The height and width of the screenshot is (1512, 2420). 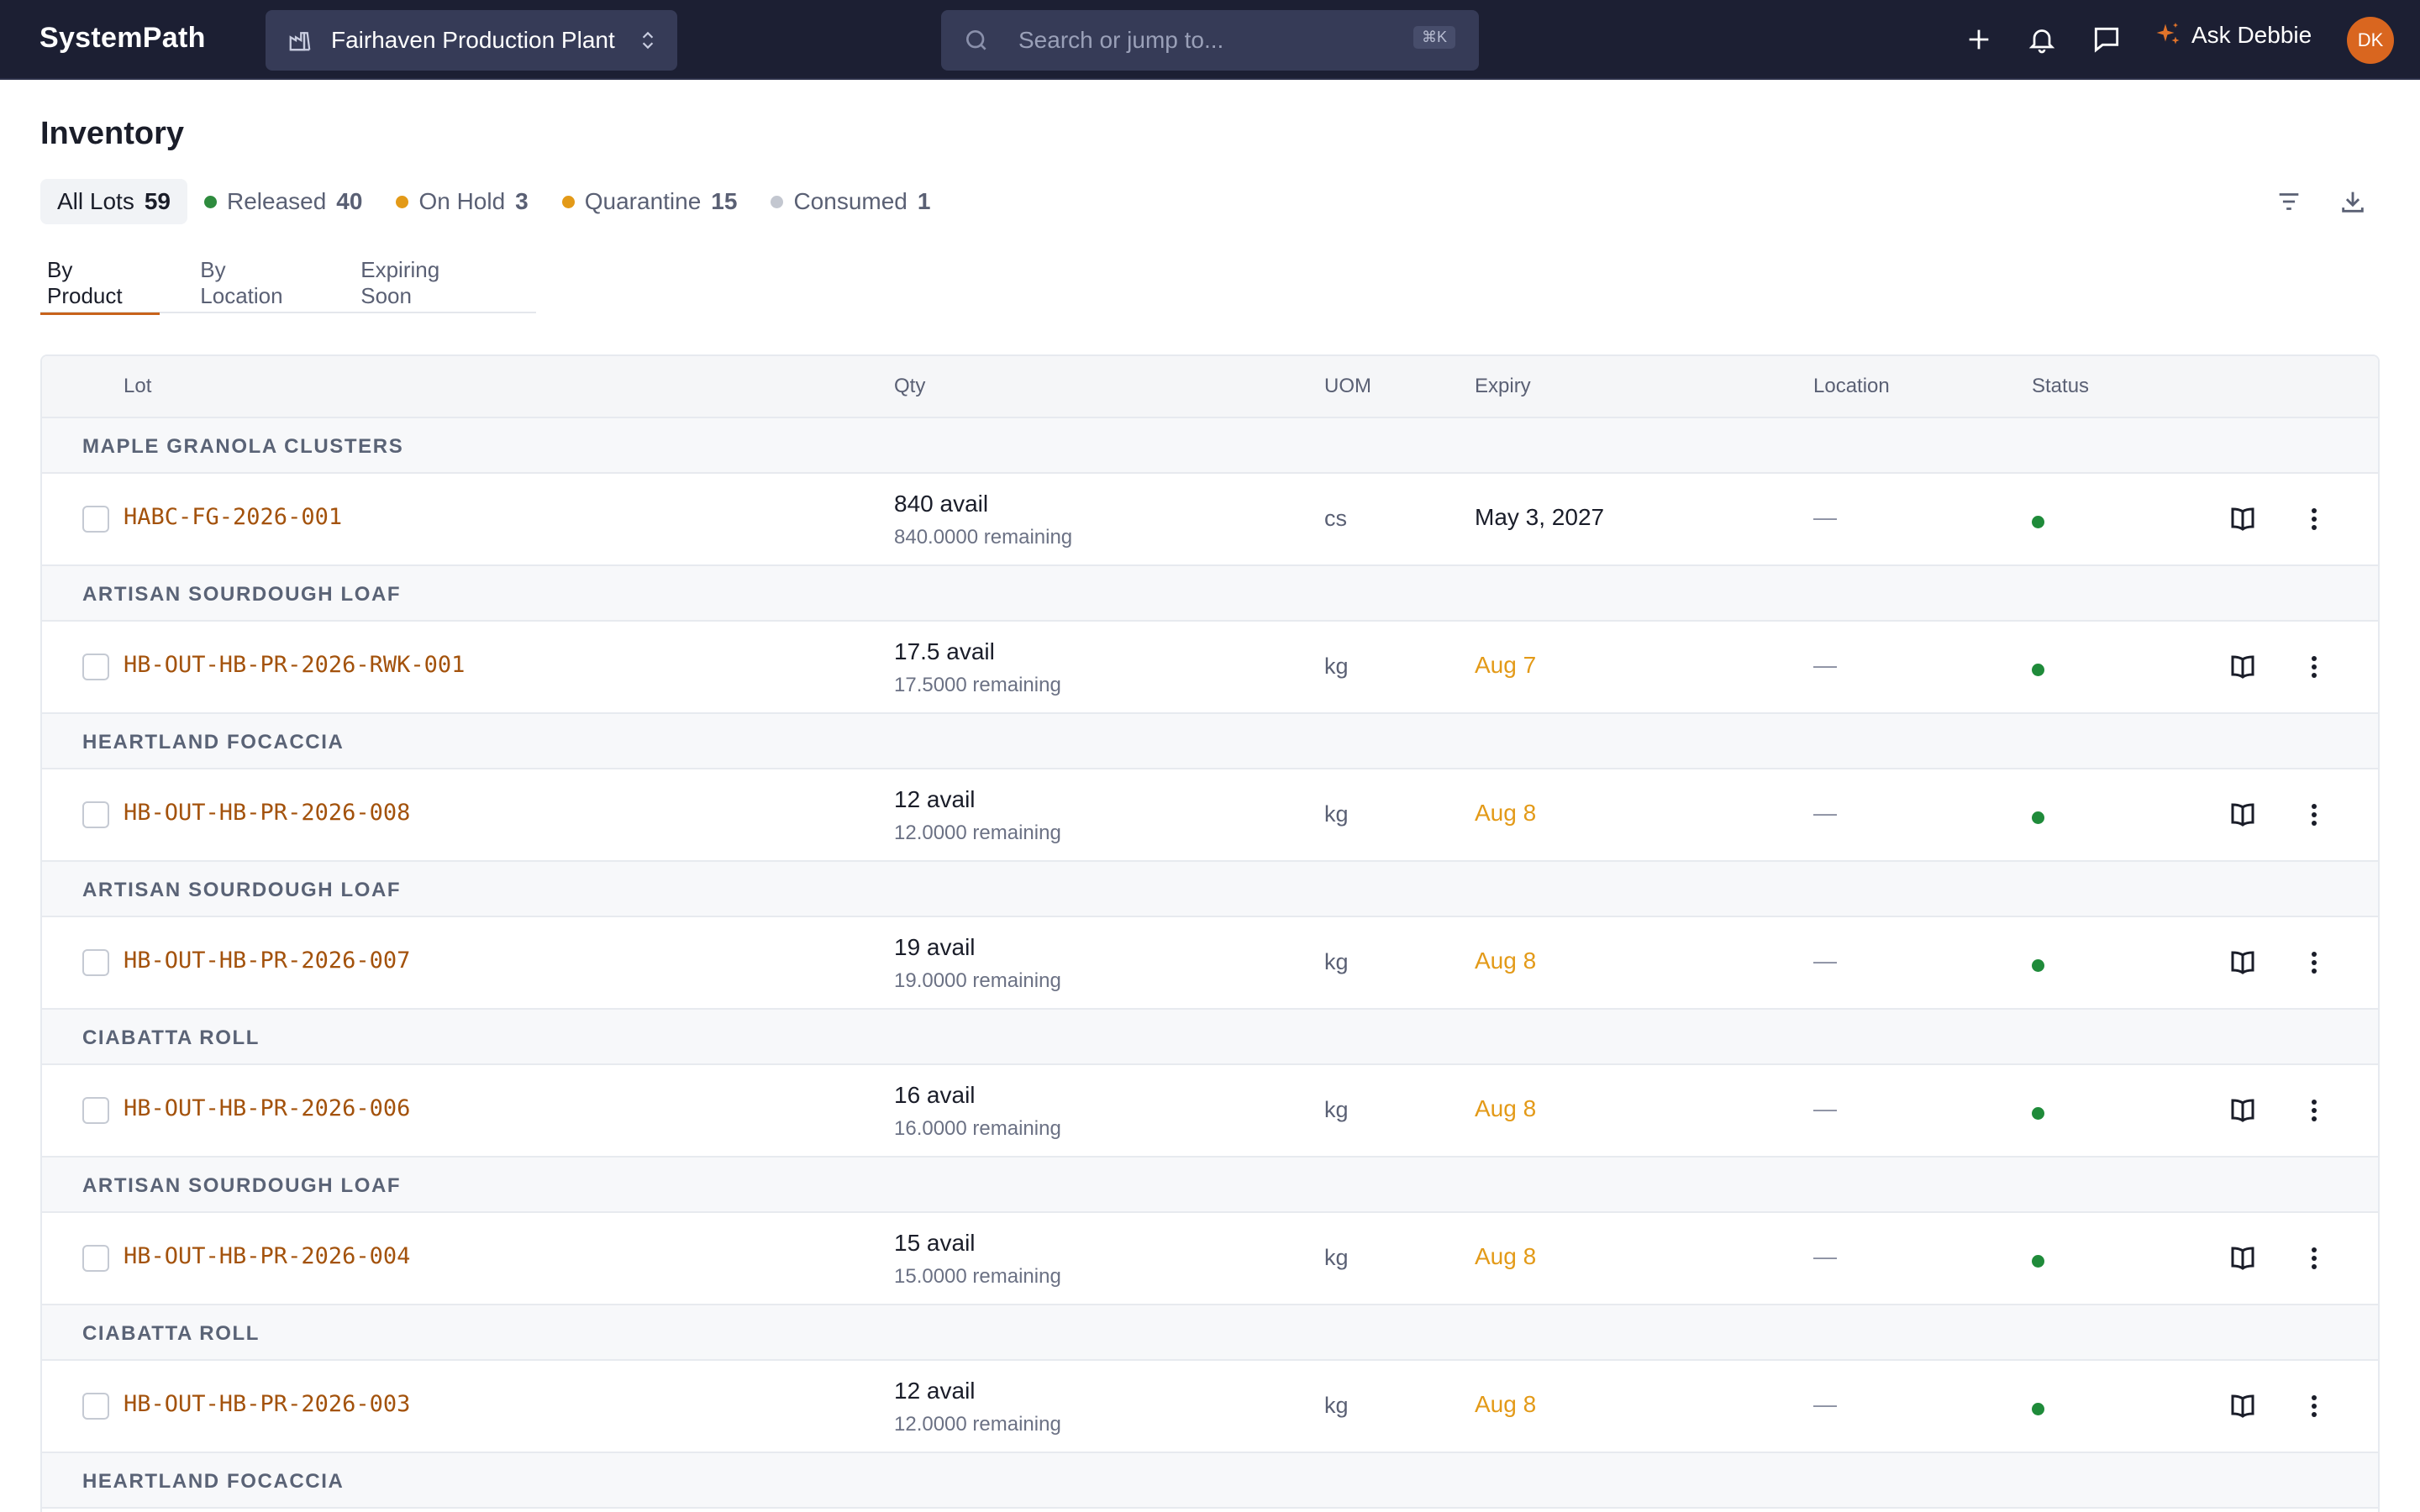 I want to click on tab-by-product: By Product, so click(x=100, y=283).